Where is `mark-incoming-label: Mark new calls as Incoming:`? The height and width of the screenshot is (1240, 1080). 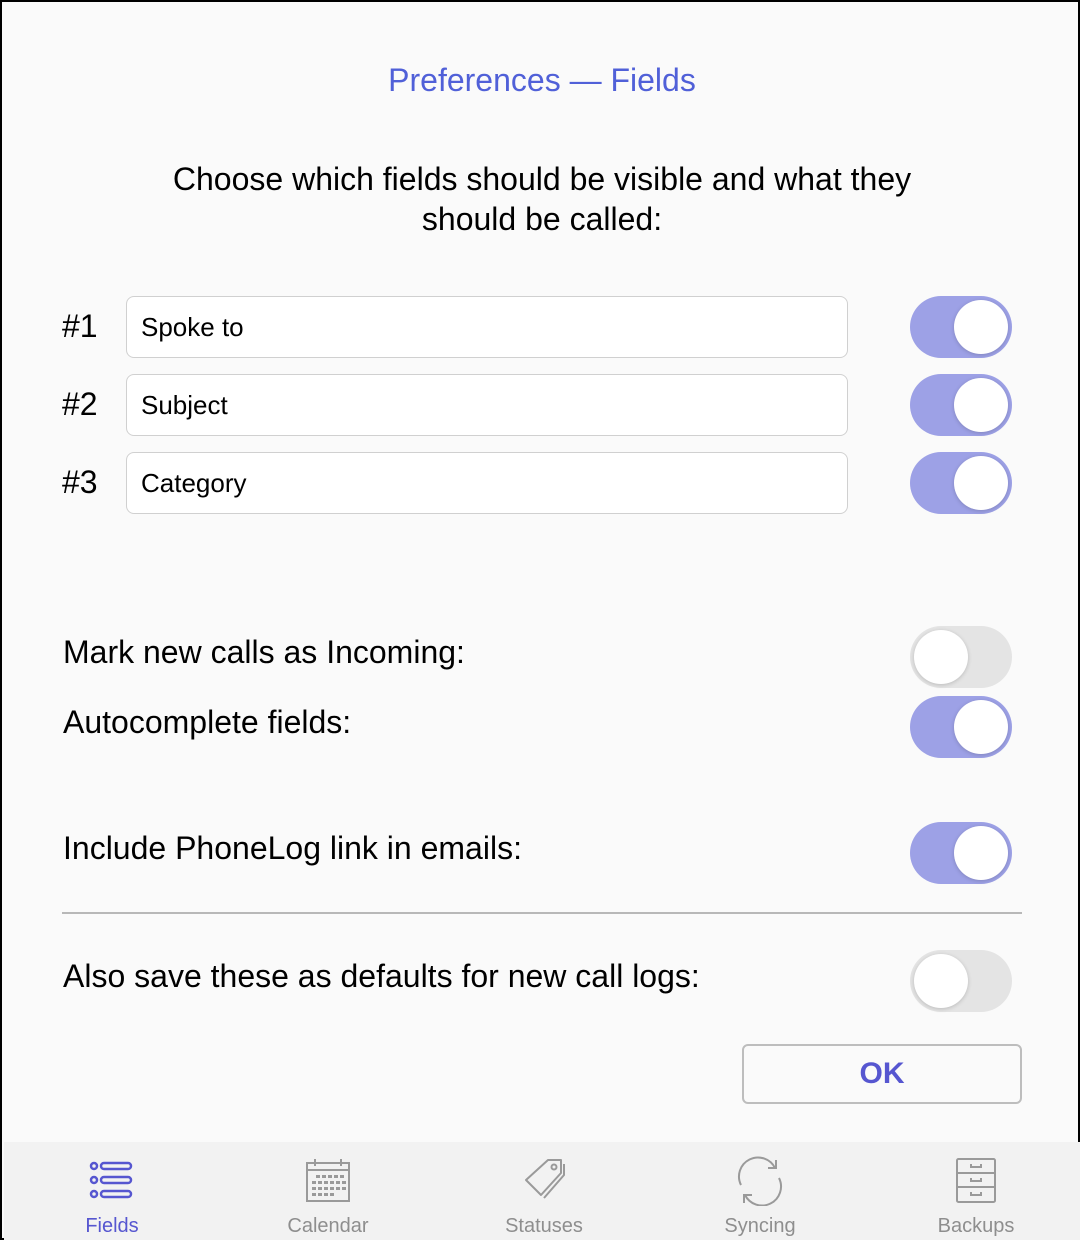 mark-incoming-label: Mark new calls as Incoming: is located at coordinates (264, 652).